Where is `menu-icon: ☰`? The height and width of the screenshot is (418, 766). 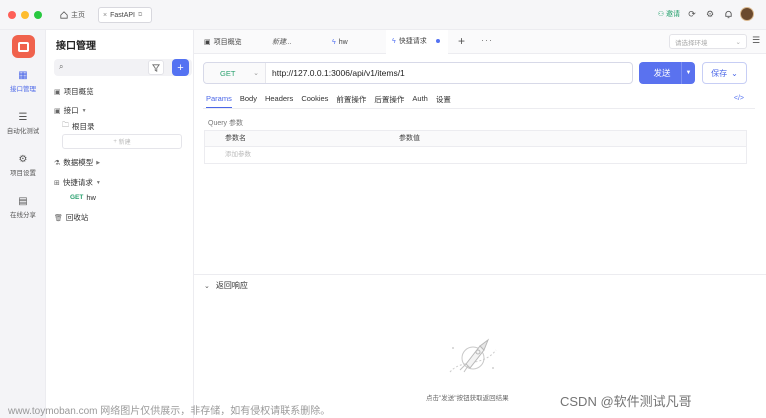
menu-icon: ☰ is located at coordinates (756, 40).